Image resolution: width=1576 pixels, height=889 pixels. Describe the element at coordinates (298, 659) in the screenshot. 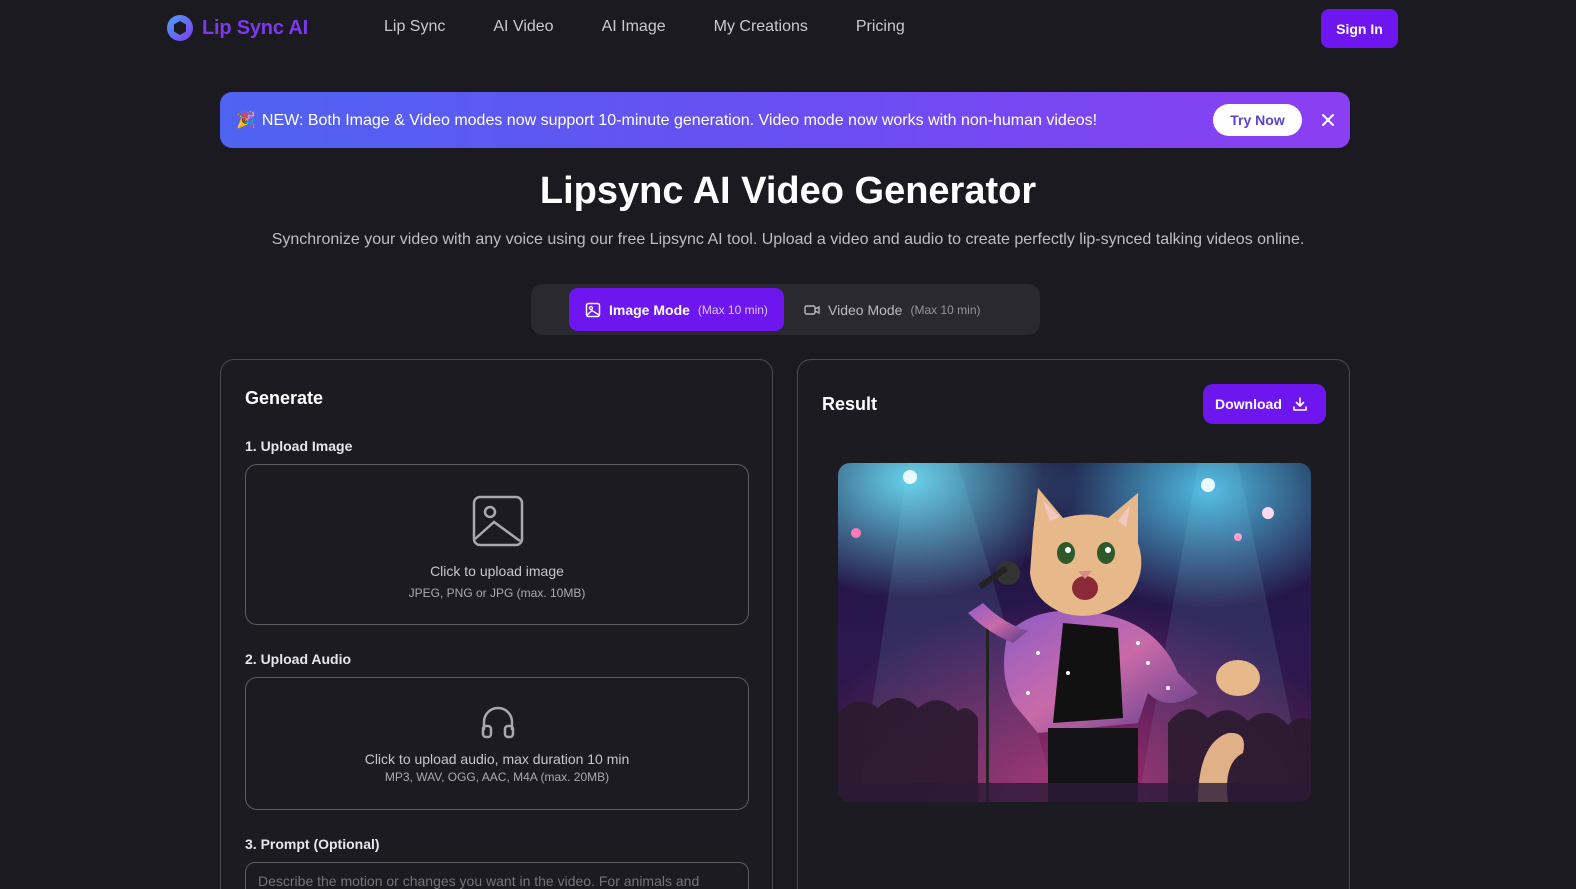

I see `upload-audio-label: 2. Upload Audio` at that location.